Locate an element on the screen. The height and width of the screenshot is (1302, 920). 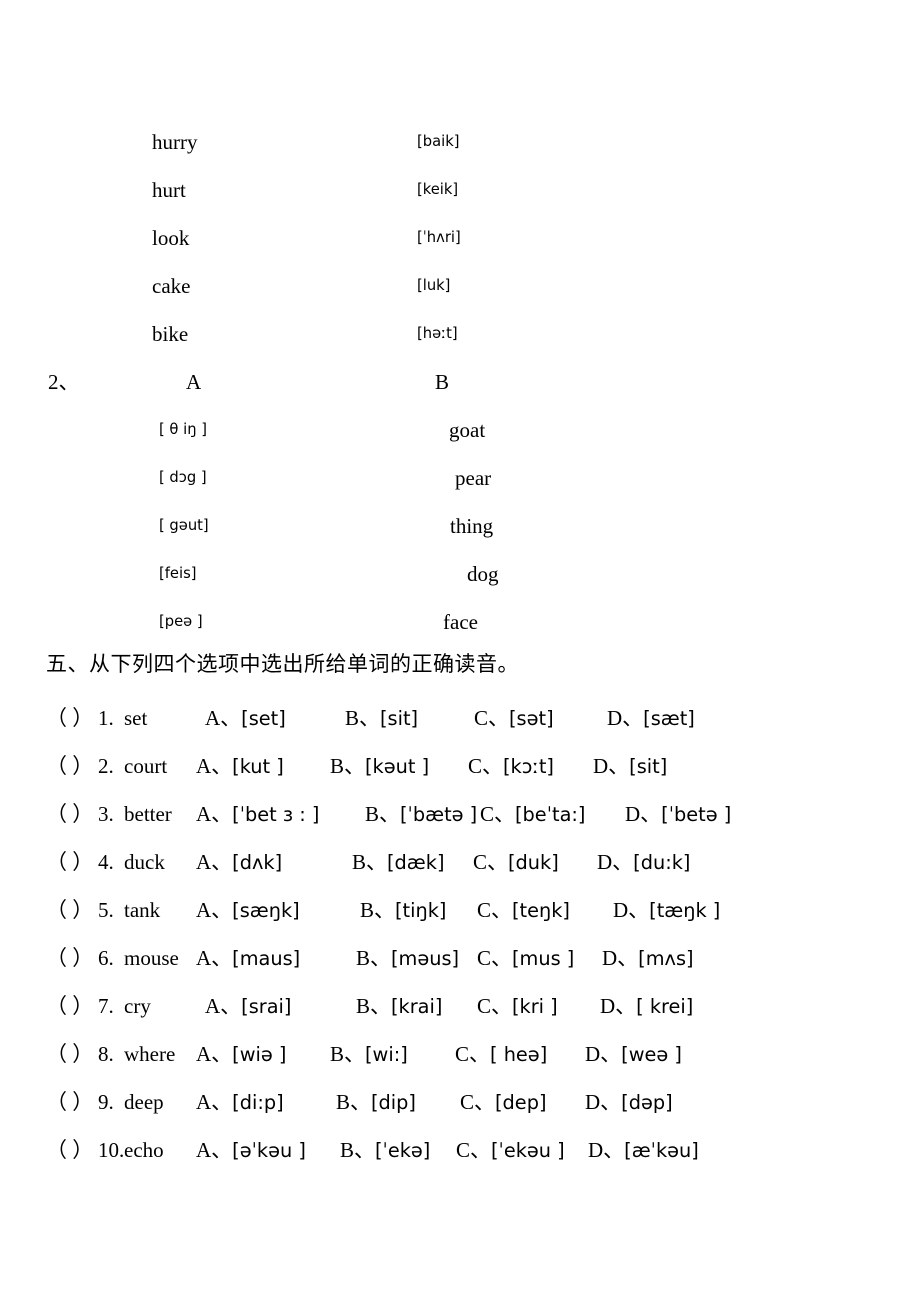
option-phonetic: [dip] is located at coordinates (393, 1102).